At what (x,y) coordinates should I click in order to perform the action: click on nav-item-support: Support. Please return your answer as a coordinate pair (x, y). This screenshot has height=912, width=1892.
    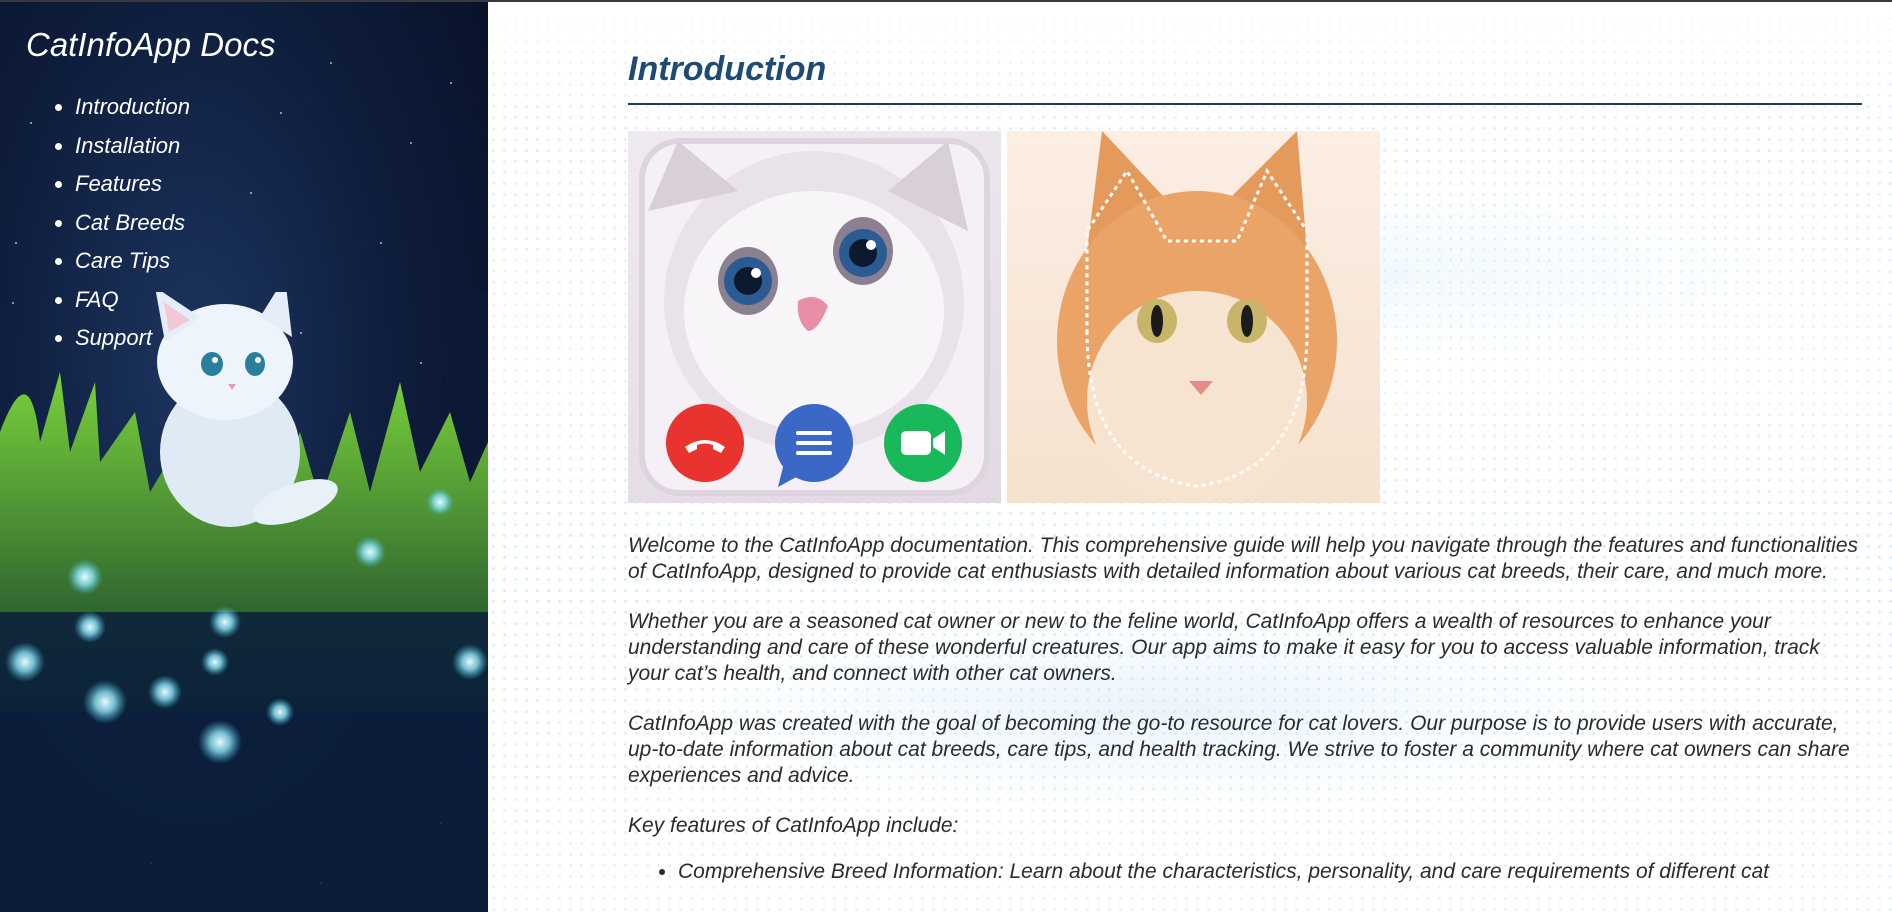
    Looking at the image, I should click on (132, 338).